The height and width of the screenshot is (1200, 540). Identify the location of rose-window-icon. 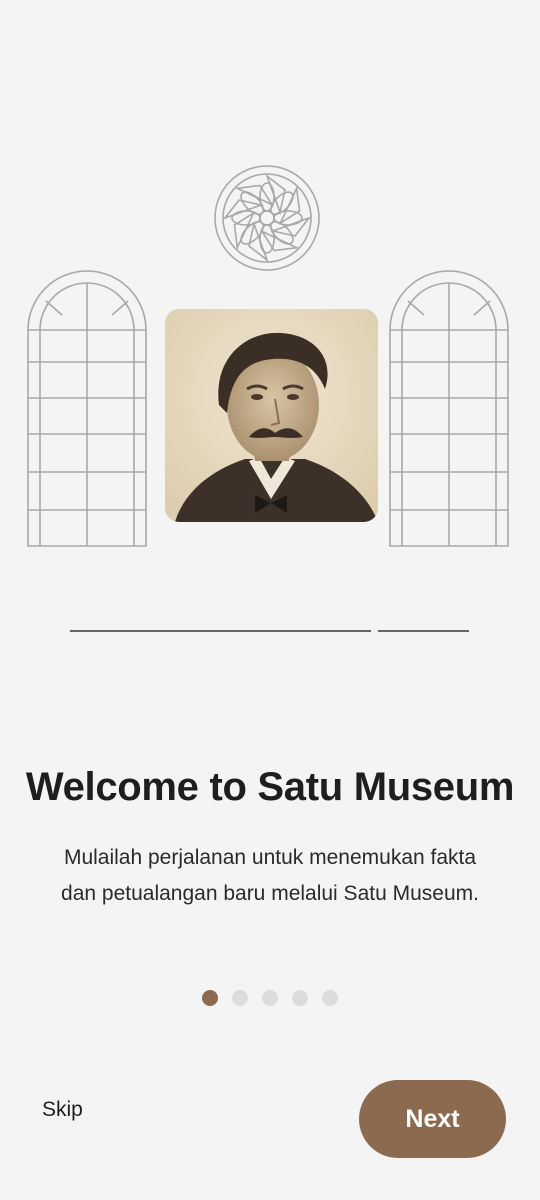
(267, 218).